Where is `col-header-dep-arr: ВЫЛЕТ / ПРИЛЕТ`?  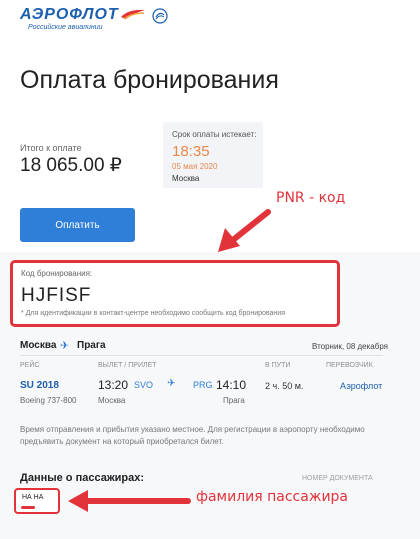 col-header-dep-arr: ВЫЛЕТ / ПРИЛЕТ is located at coordinates (127, 365).